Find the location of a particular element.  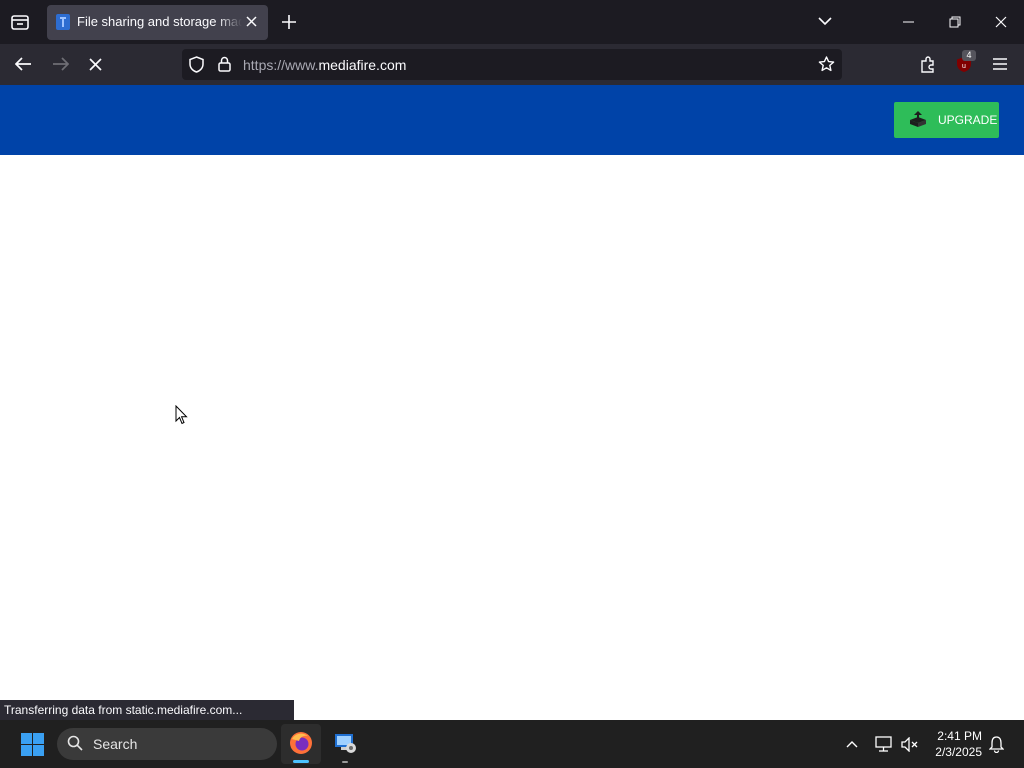

windows-start-icon is located at coordinates (32, 744).